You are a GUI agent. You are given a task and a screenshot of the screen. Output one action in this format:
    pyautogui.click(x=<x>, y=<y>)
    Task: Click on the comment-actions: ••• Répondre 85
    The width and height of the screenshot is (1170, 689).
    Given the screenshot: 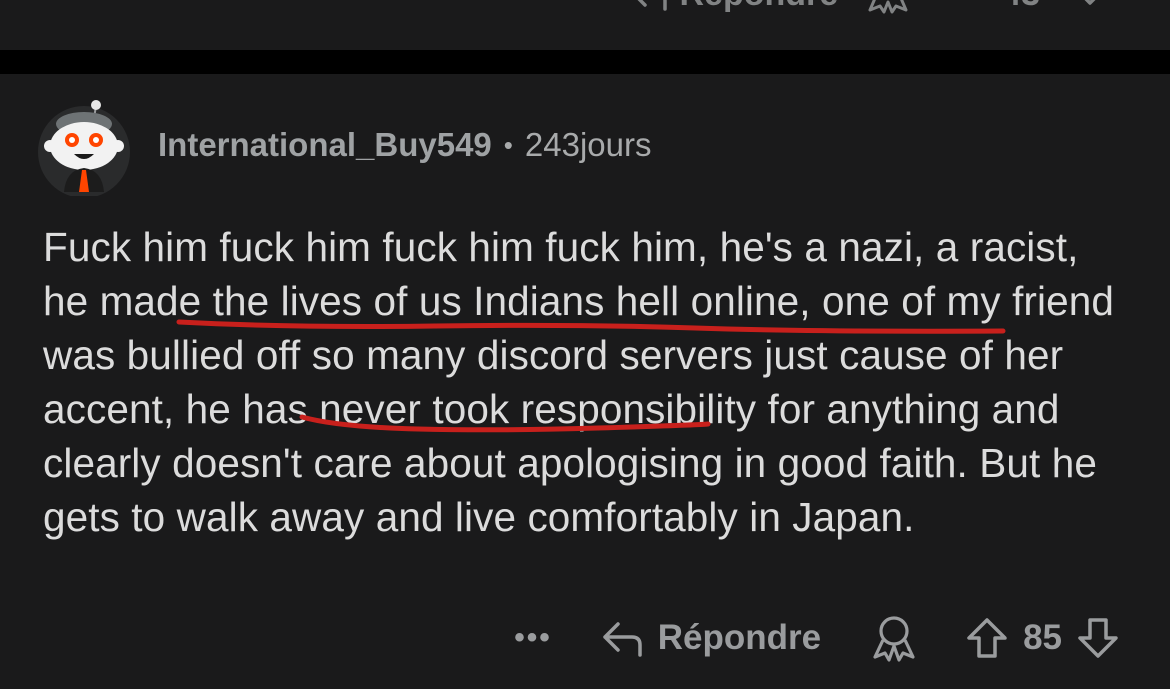 What is the action you would take?
    pyautogui.click(x=817, y=638)
    